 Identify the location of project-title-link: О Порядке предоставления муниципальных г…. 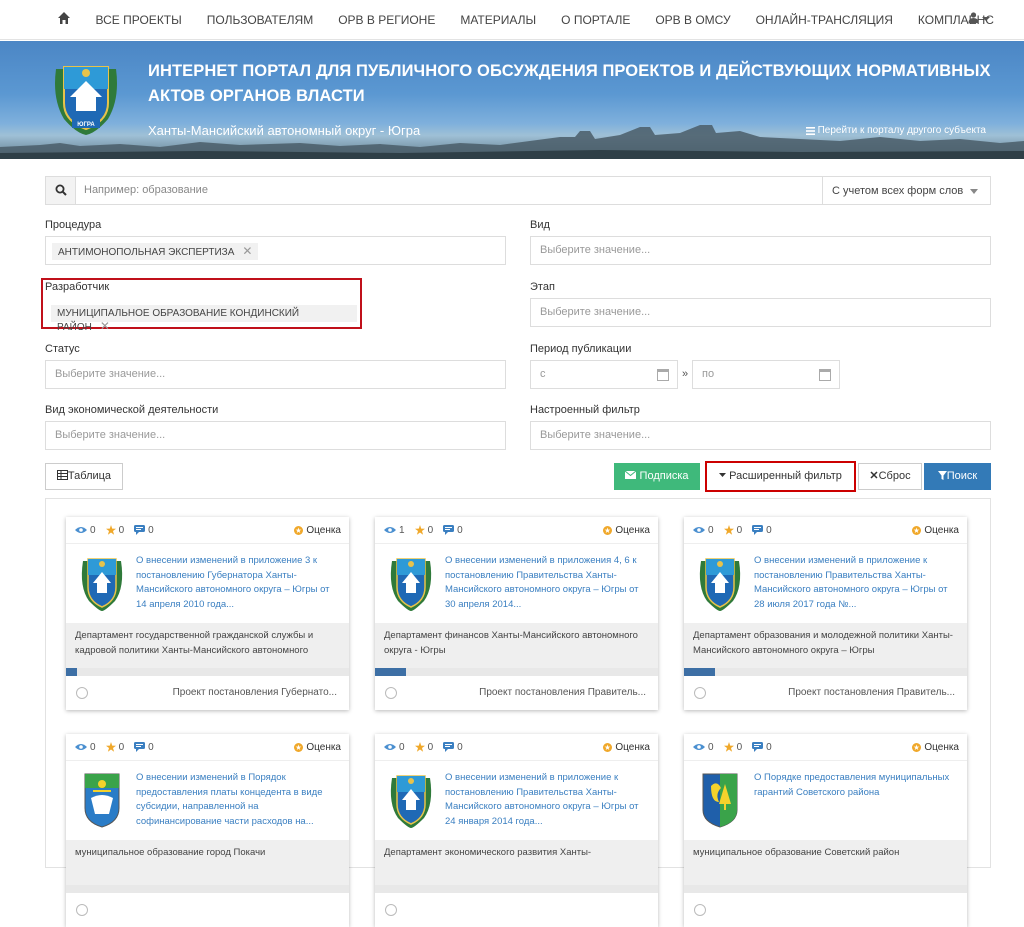
(855, 785).